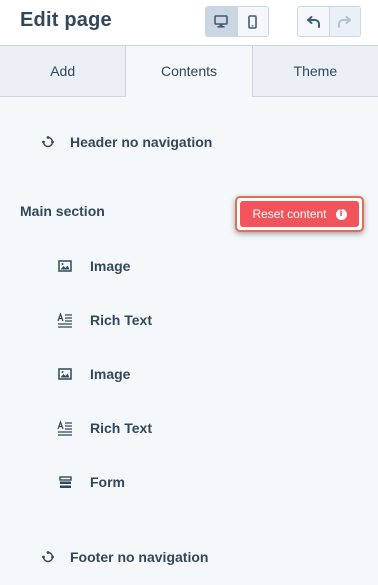 This screenshot has height=585, width=378. I want to click on page-title: Edit page, so click(66, 20).